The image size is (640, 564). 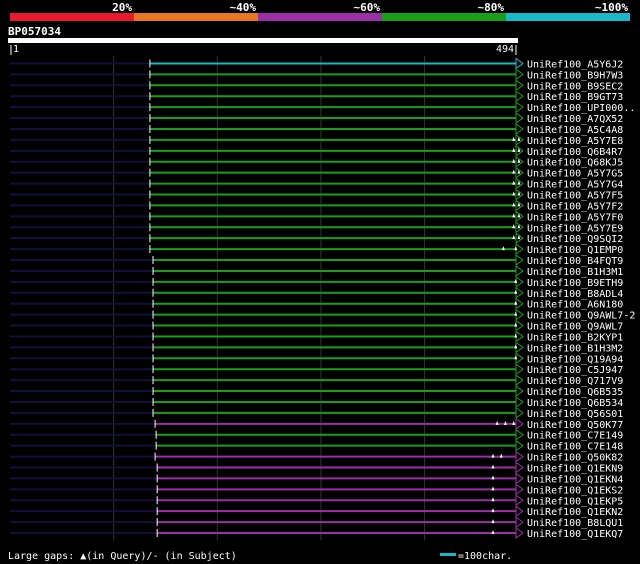 I want to click on hit-label: UniRef100_Q50K77, so click(x=575, y=425).